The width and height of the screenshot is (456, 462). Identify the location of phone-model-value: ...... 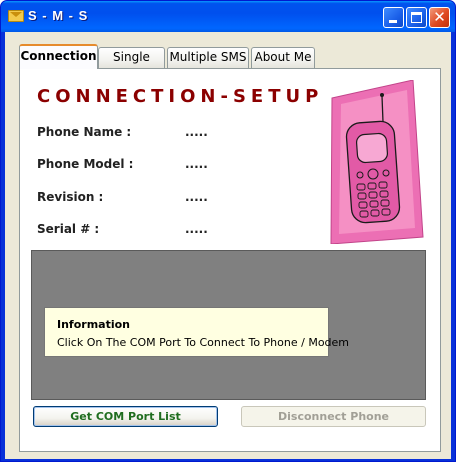
(196, 164).